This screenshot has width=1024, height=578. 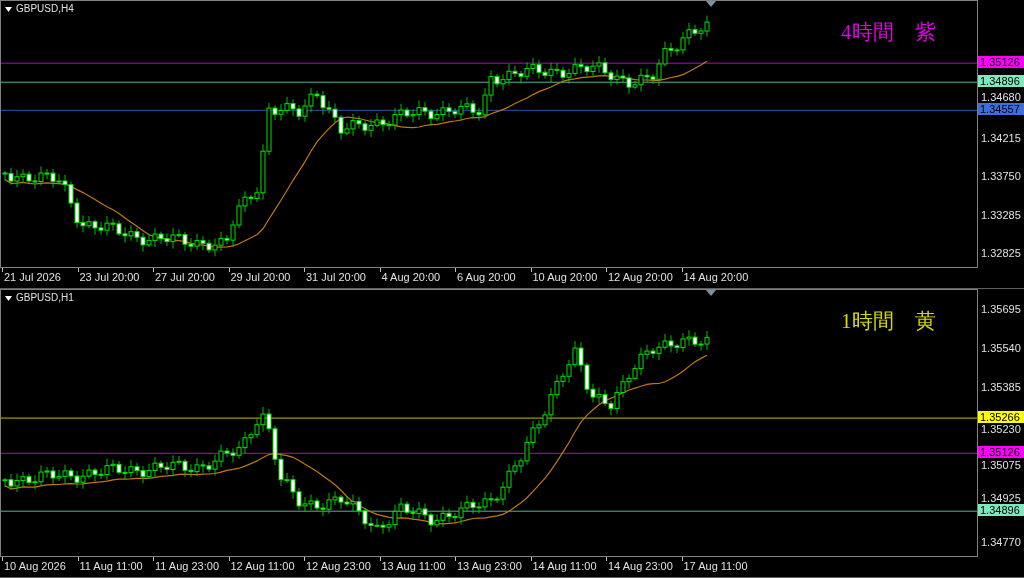 What do you see at coordinates (35, 566) in the screenshot?
I see `time-axis-label: 10 Aug 2026` at bounding box center [35, 566].